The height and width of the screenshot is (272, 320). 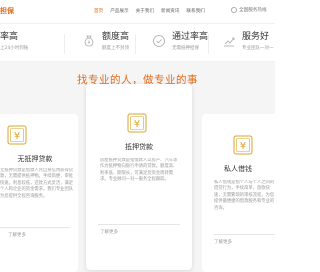 What do you see at coordinates (258, 48) in the screenshot?
I see `feature-subtitle: 专业团队一对一` at bounding box center [258, 48].